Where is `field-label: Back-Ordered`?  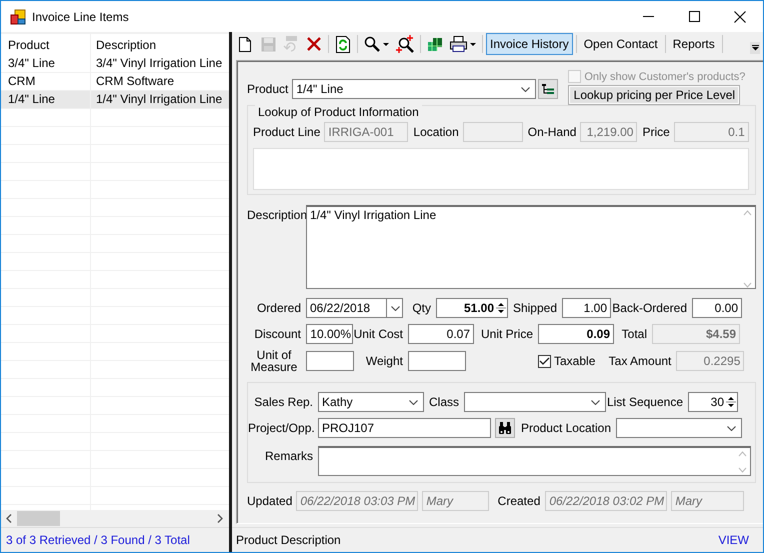
field-label: Back-Ordered is located at coordinates (649, 308).